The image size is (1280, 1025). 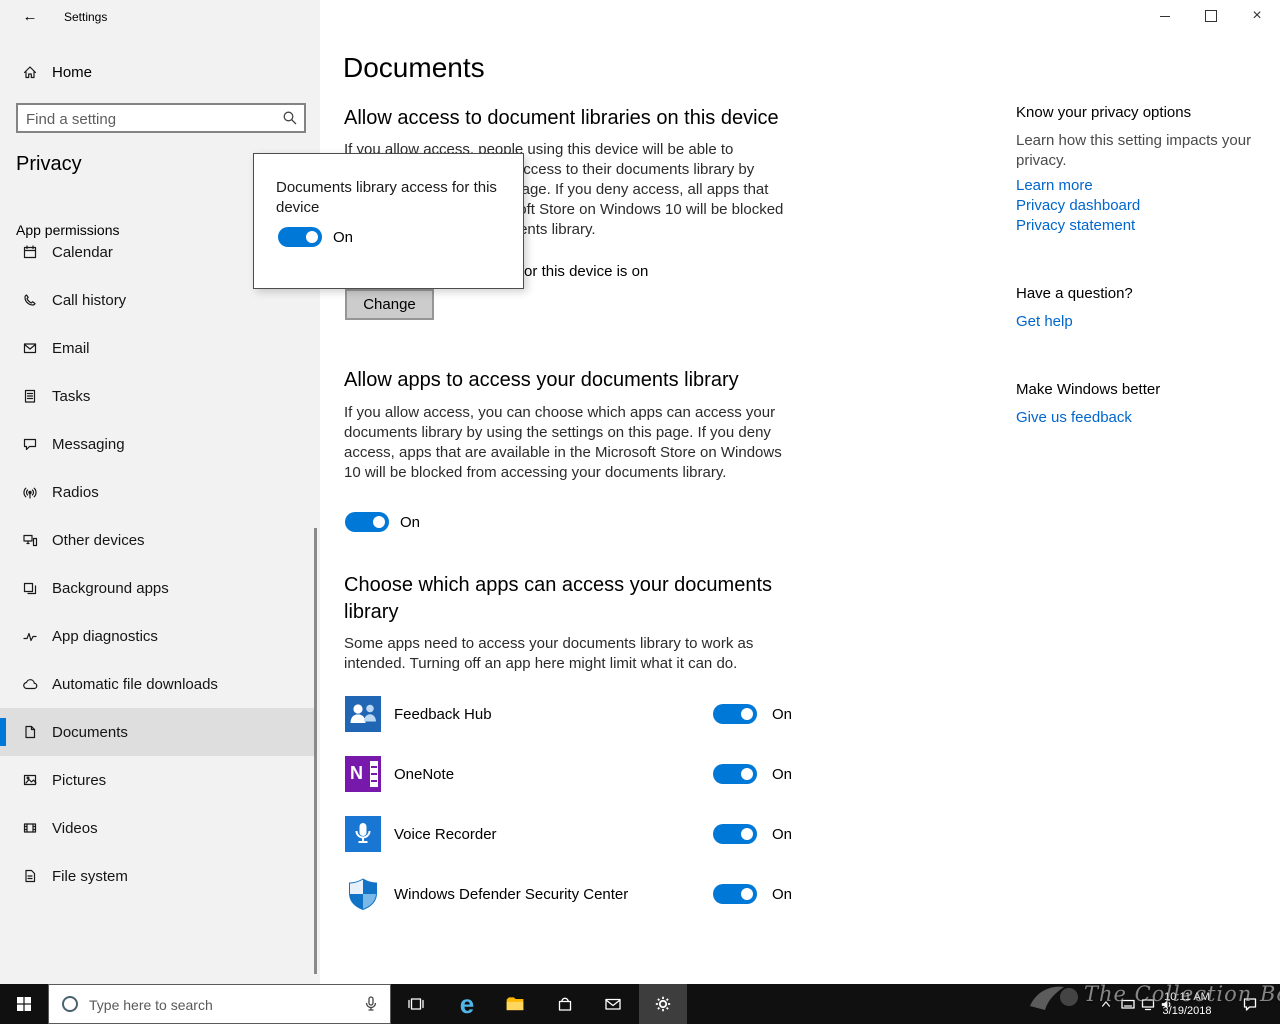 What do you see at coordinates (1054, 185) in the screenshot?
I see `learn-more-link: Learn more` at bounding box center [1054, 185].